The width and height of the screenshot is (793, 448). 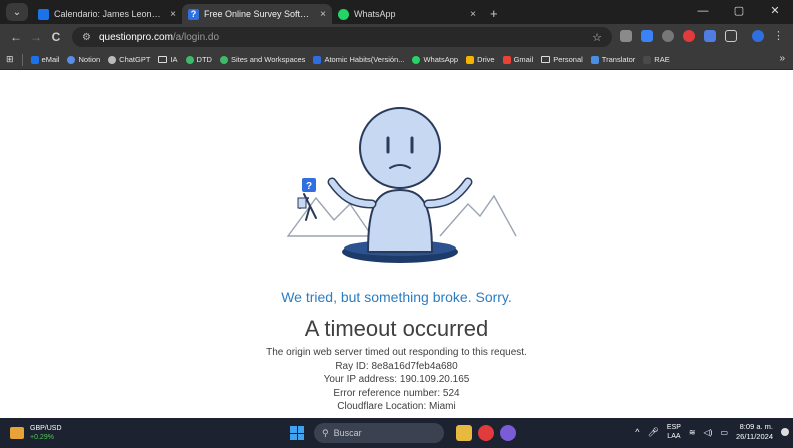 I want to click on cloudflare-location: Cloudflare Location: Miami, so click(x=396, y=406).